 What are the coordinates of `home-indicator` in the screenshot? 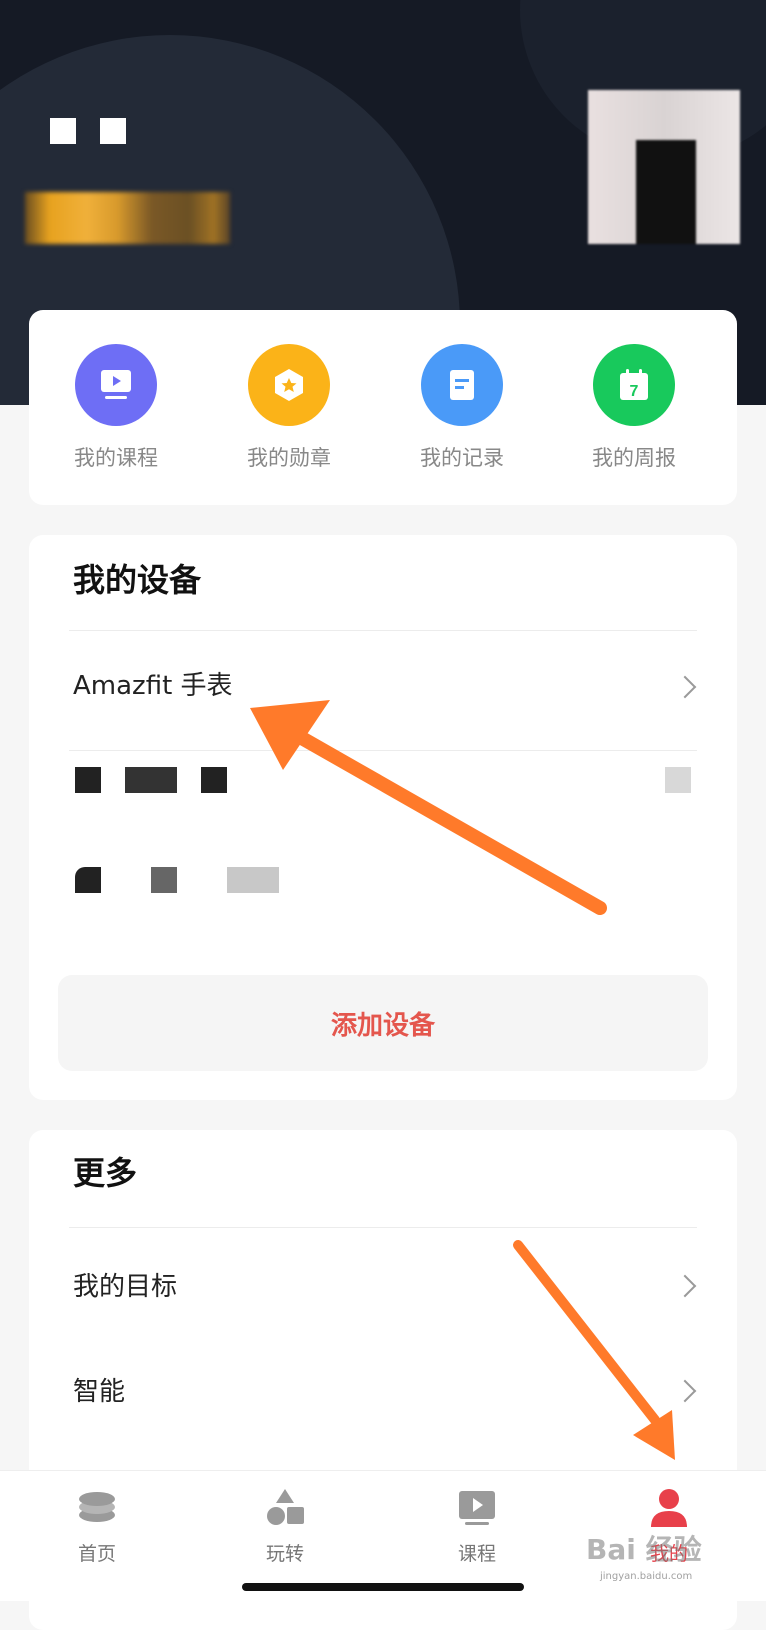 It's located at (383, 1587).